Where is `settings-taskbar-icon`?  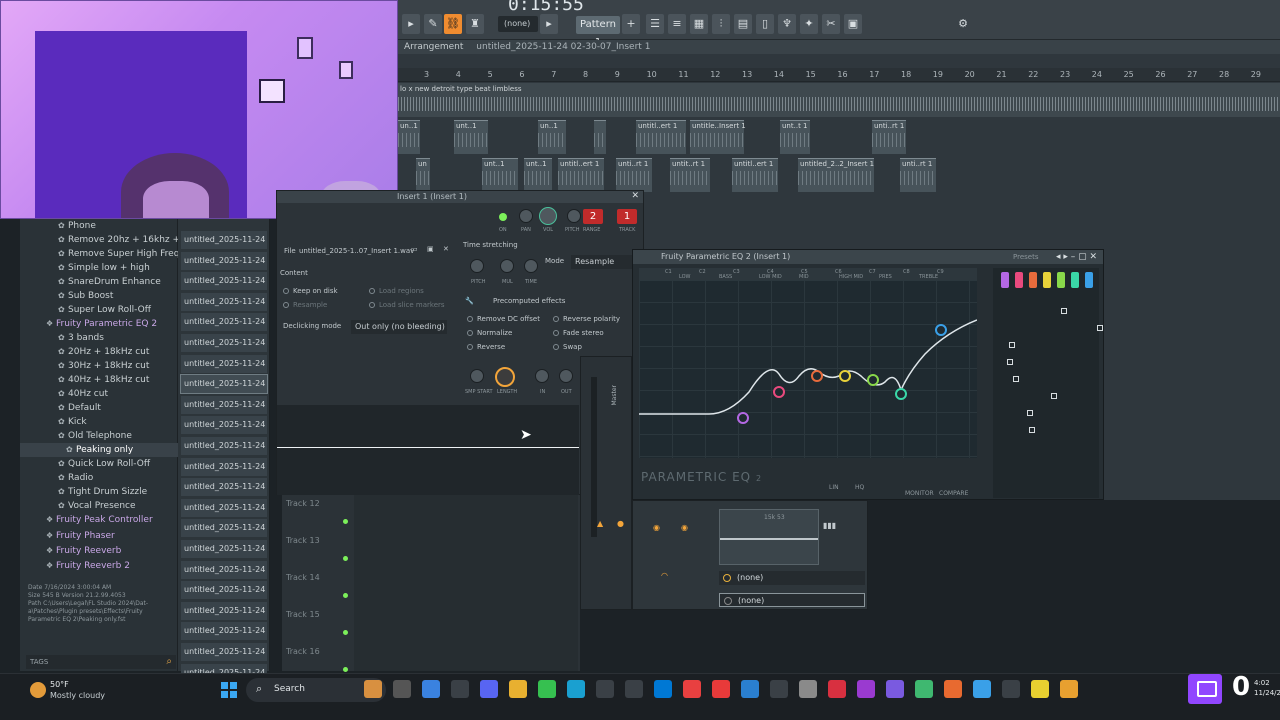 settings-taskbar-icon is located at coordinates (808, 689).